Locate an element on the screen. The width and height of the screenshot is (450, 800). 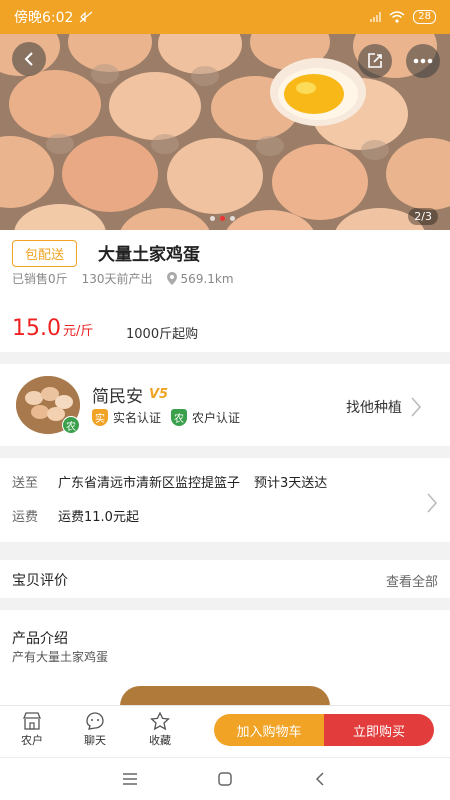
reviews-section: 宝贝评价 查看全部 is located at coordinates (225, 579).